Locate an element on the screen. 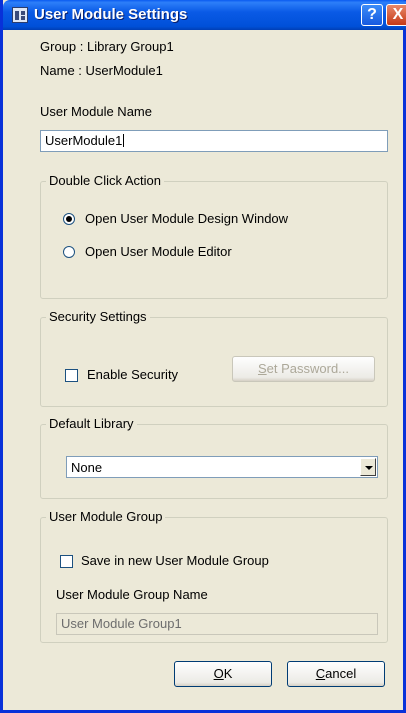 The width and height of the screenshot is (406, 713). window-title: User Module Settings is located at coordinates (111, 14).